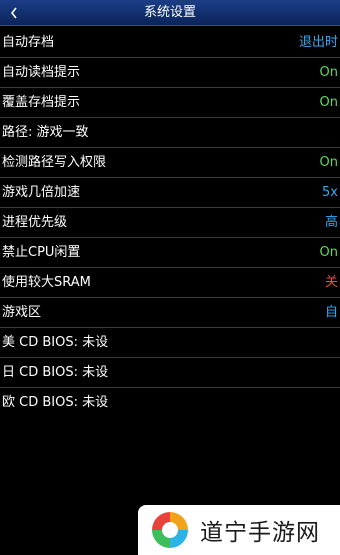 Image resolution: width=340 pixels, height=555 pixels. I want to click on setting-process-priority: 进程优先级 高, so click(170, 223).